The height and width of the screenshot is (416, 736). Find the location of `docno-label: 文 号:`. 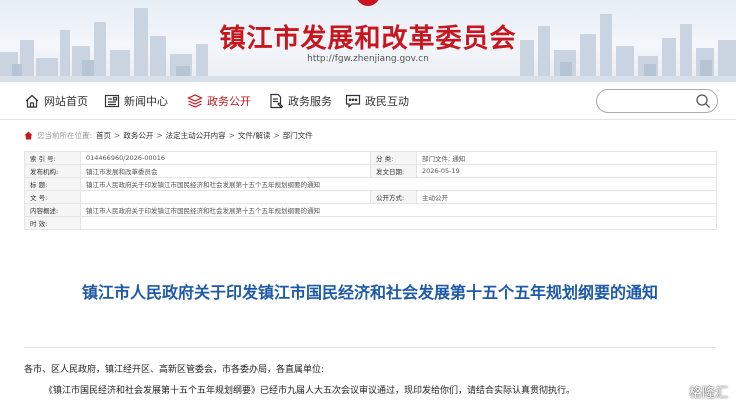

docno-label: 文 号: is located at coordinates (52, 197).